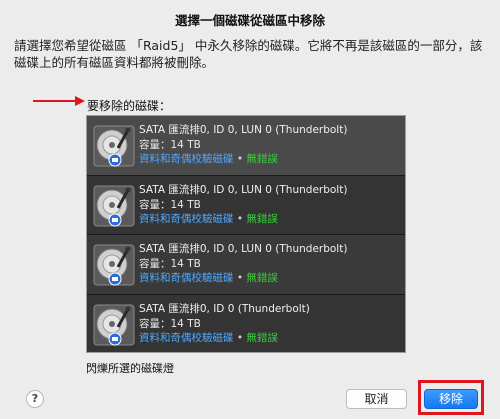 This screenshot has height=419, width=500. What do you see at coordinates (224, 308) in the screenshot?
I see `disk-name: SATA 匯流排0, ID 0 (Thunderbolt)` at bounding box center [224, 308].